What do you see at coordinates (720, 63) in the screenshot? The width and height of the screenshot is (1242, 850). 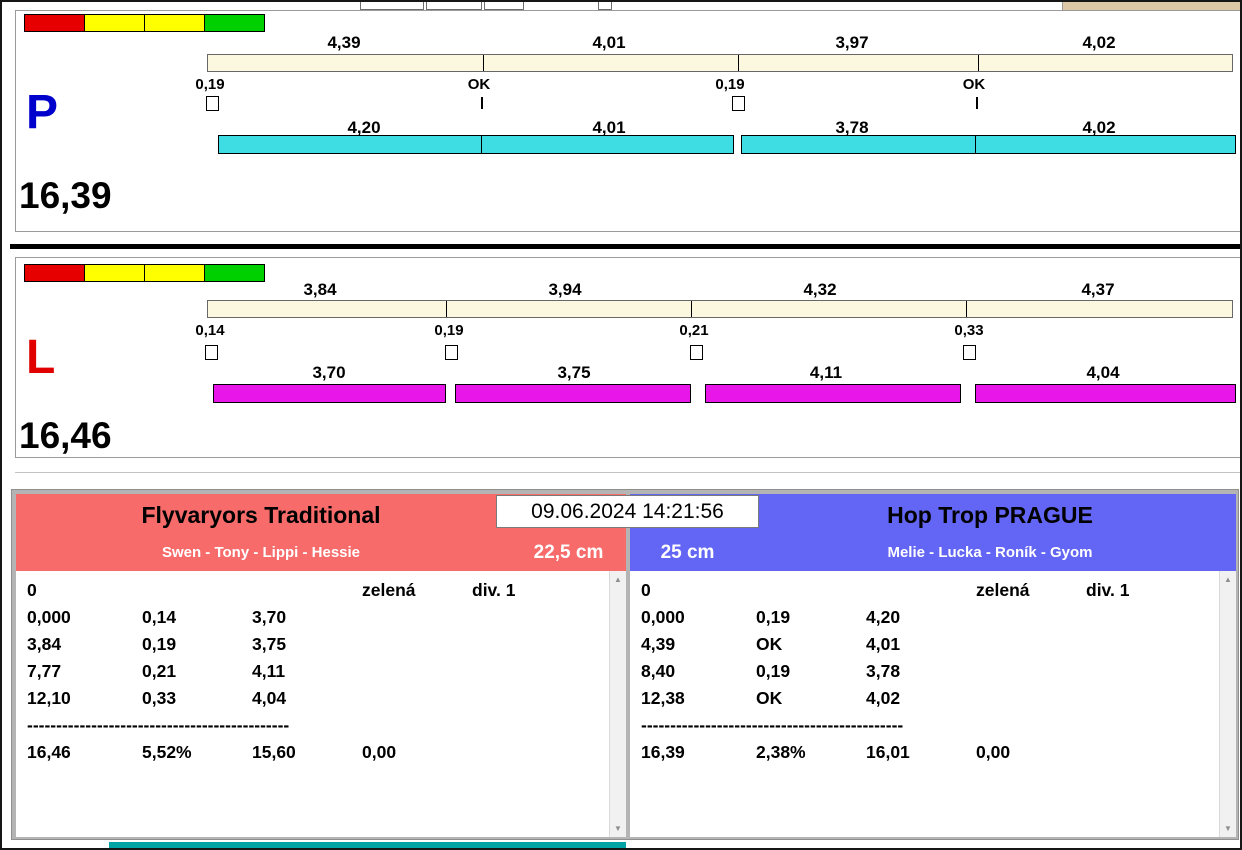 I see `time-track` at bounding box center [720, 63].